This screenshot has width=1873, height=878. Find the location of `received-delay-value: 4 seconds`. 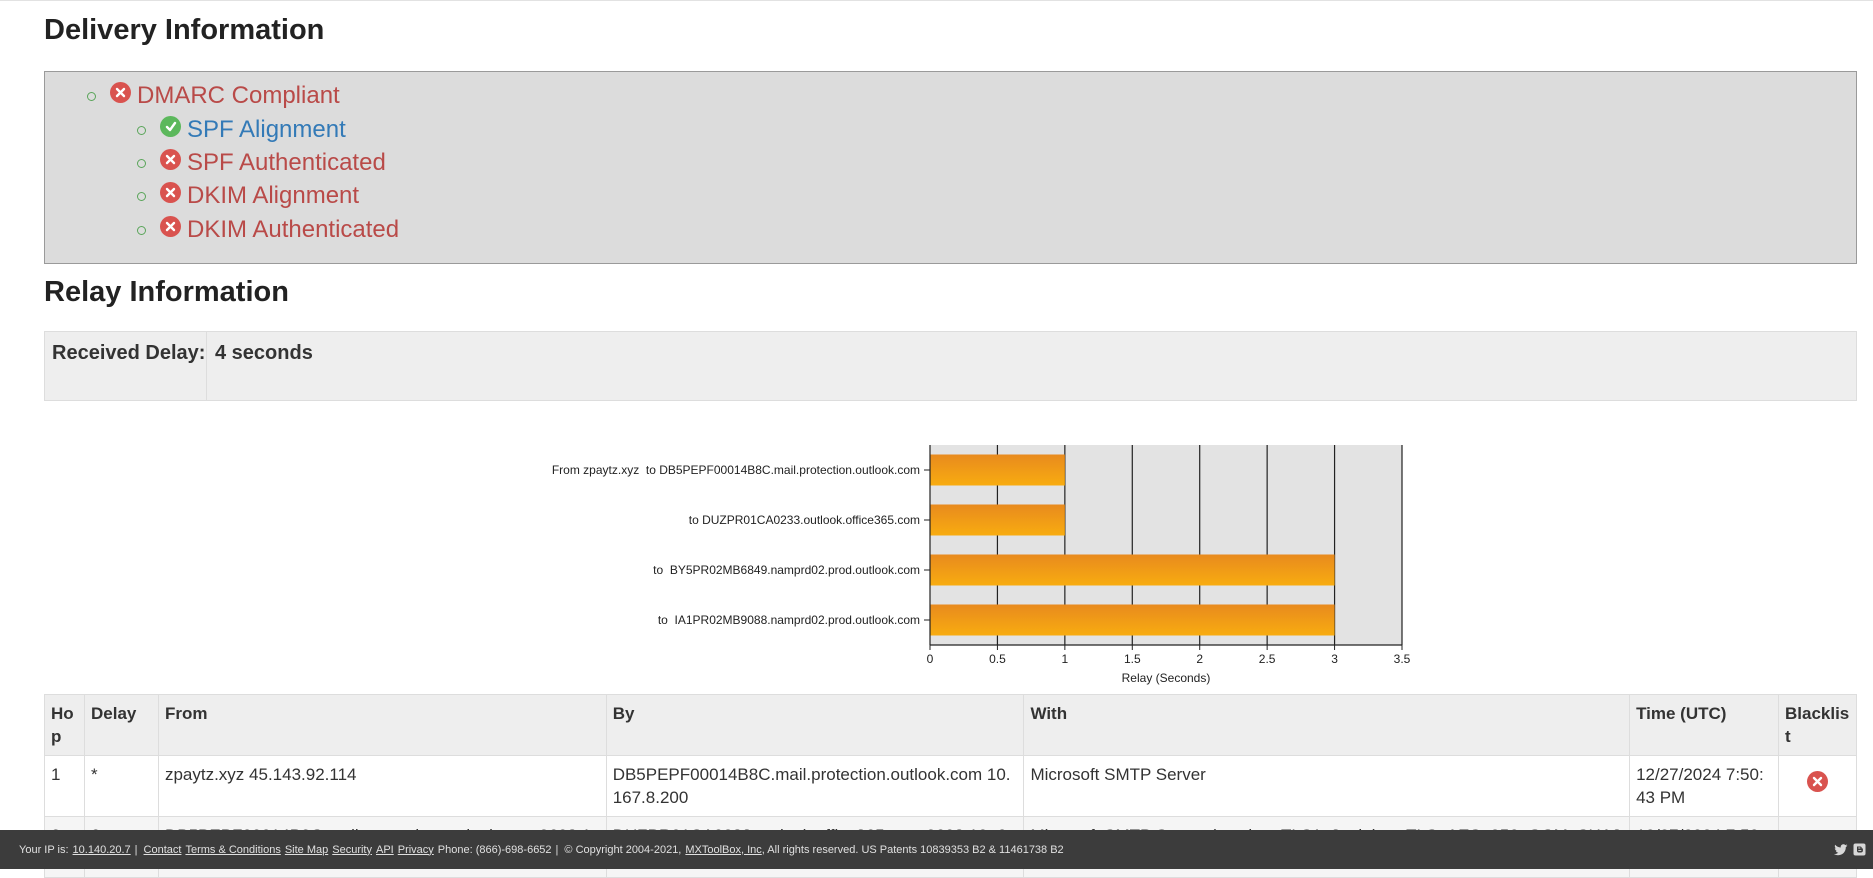

received-delay-value: 4 seconds is located at coordinates (264, 353).